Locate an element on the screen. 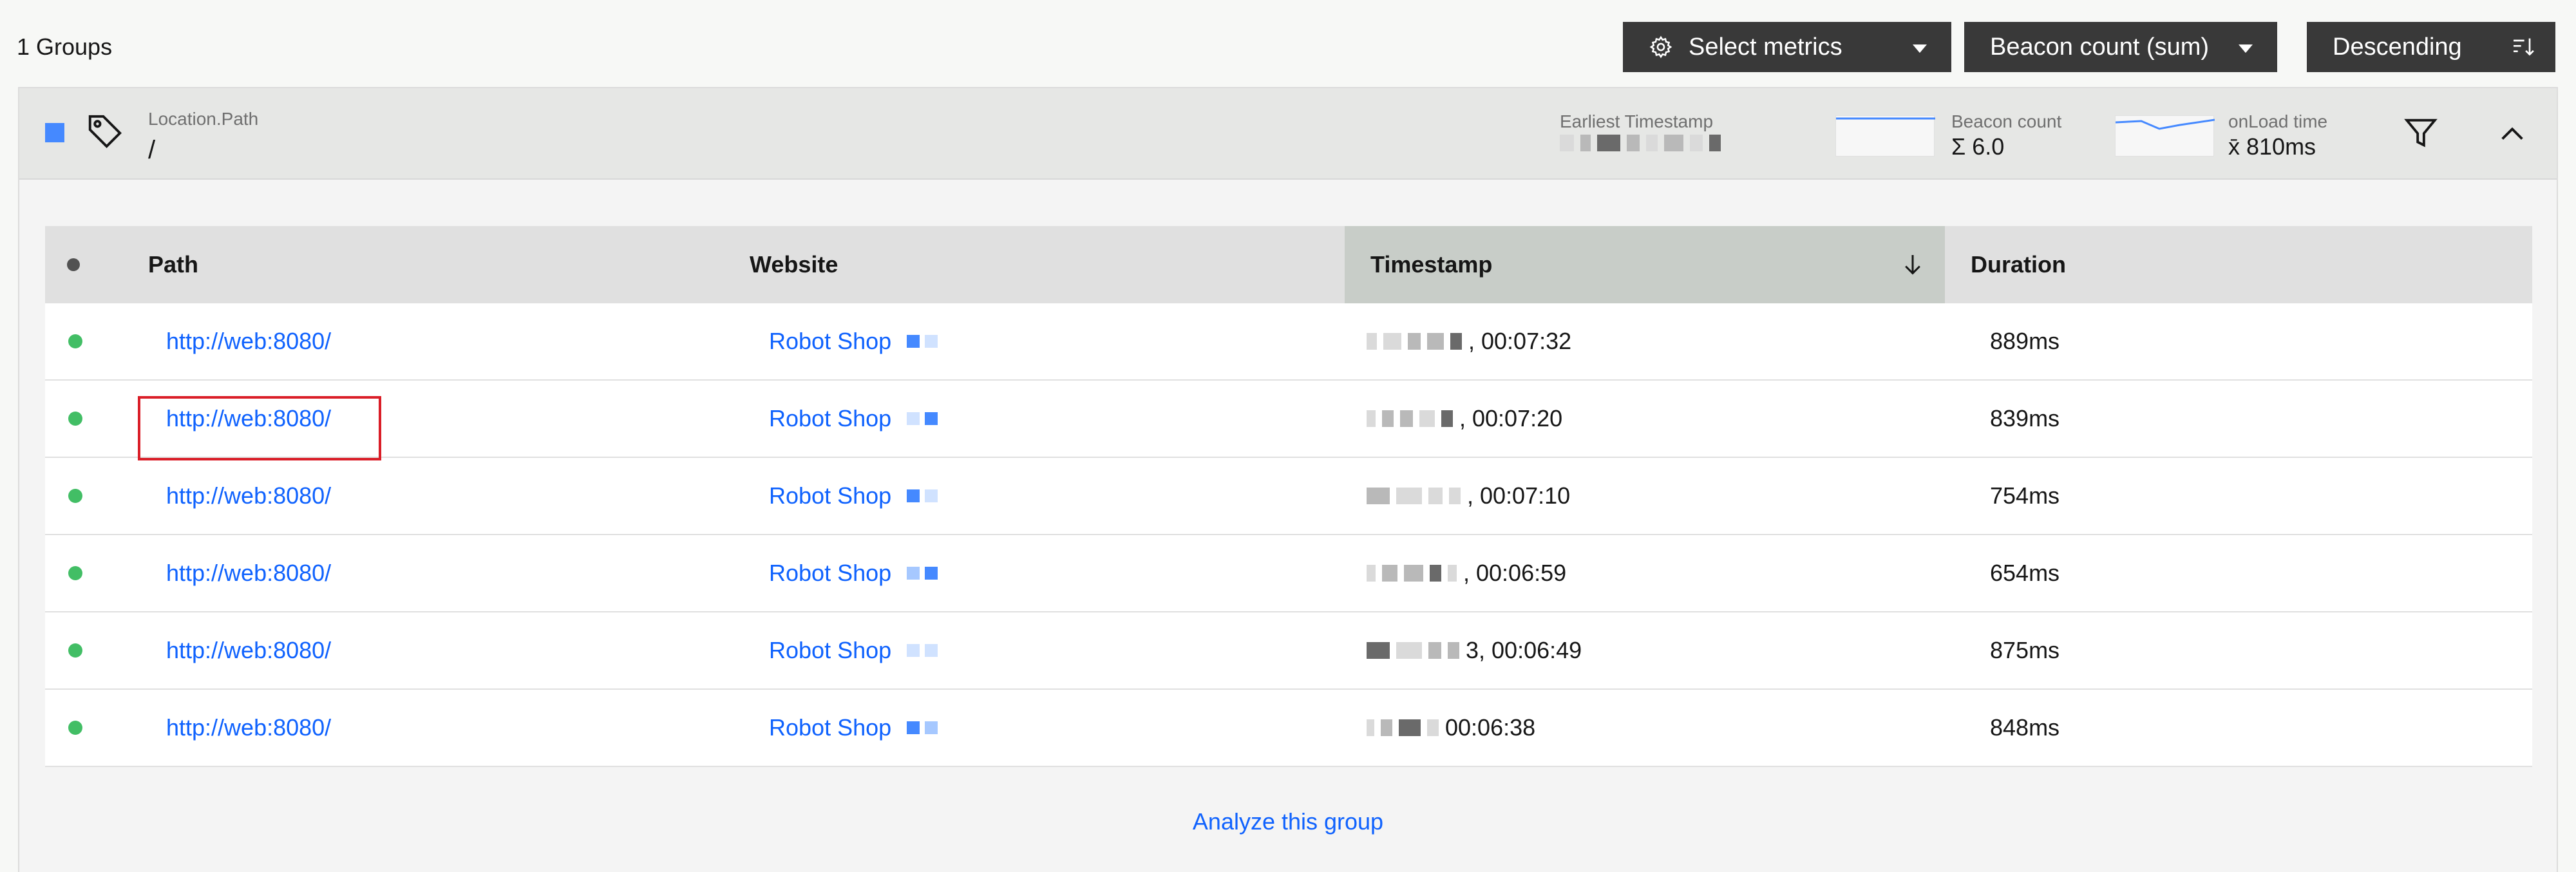 The image size is (2576, 872). location-path-label: Location.Path is located at coordinates (203, 119).